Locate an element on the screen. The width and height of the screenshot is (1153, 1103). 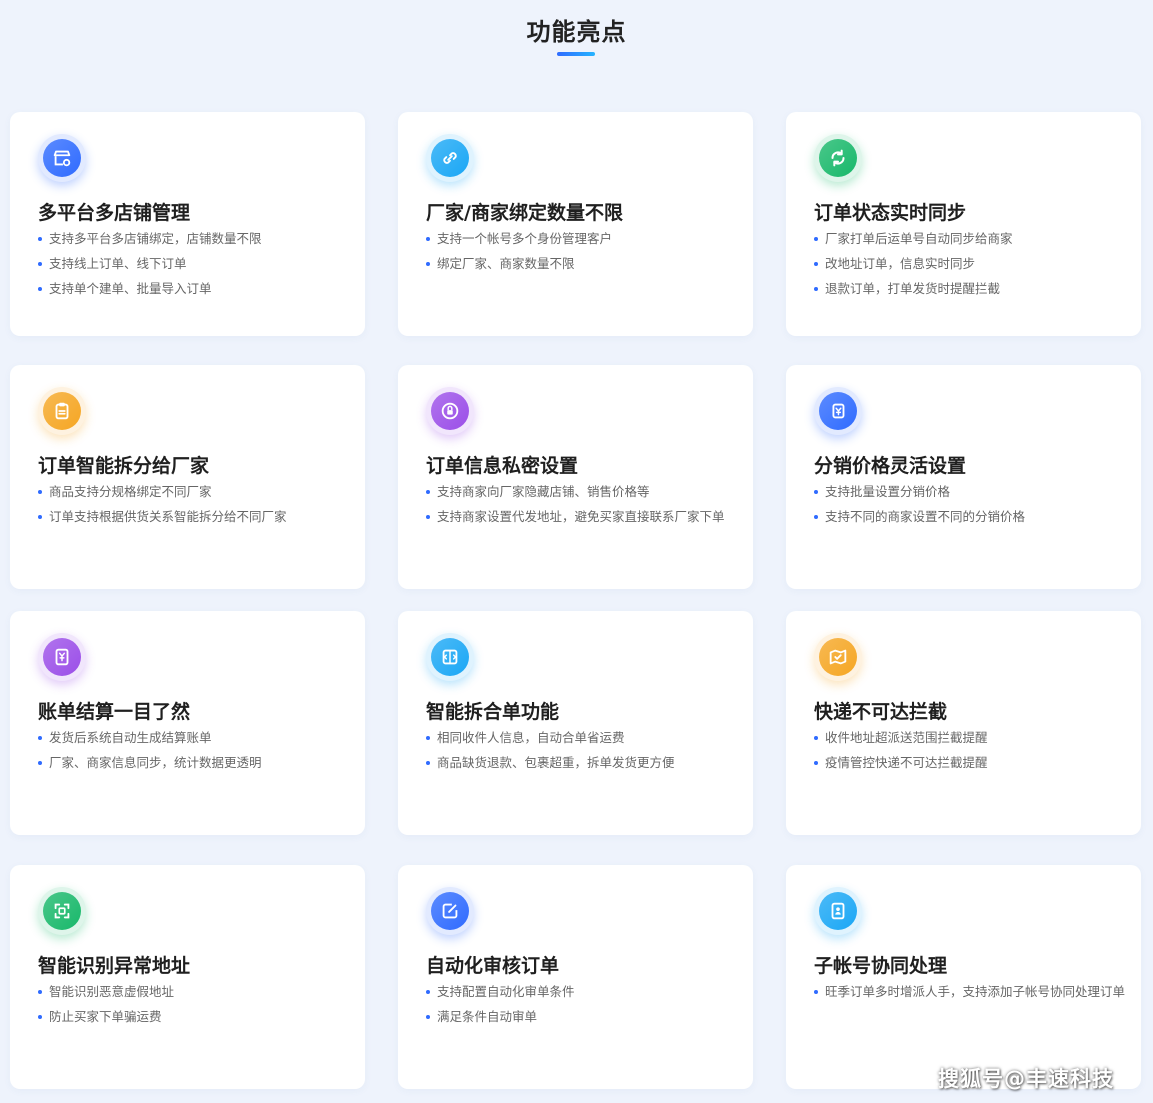
feature-bullets: 支持配置自动化审单条件 满足条件自动审单 is located at coordinates (581, 1006).